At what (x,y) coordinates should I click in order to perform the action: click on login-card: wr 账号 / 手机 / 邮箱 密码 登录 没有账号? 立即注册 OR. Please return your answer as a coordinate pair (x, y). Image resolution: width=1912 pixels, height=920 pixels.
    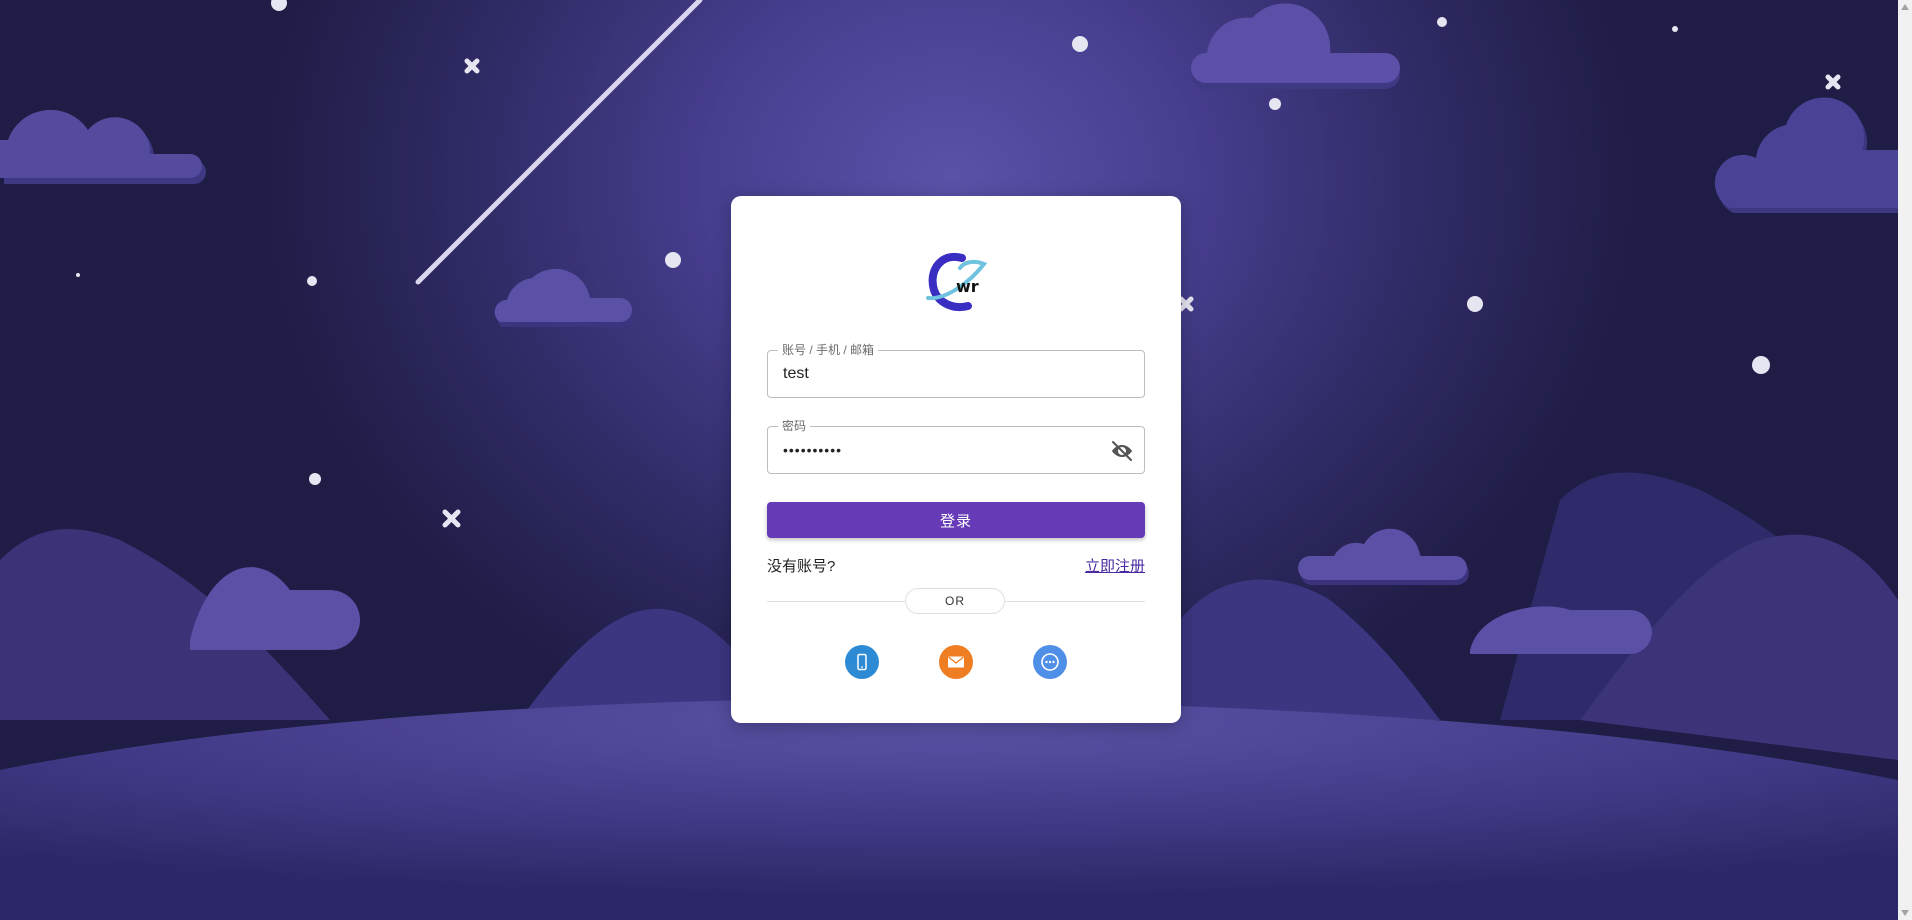
    Looking at the image, I should click on (956, 459).